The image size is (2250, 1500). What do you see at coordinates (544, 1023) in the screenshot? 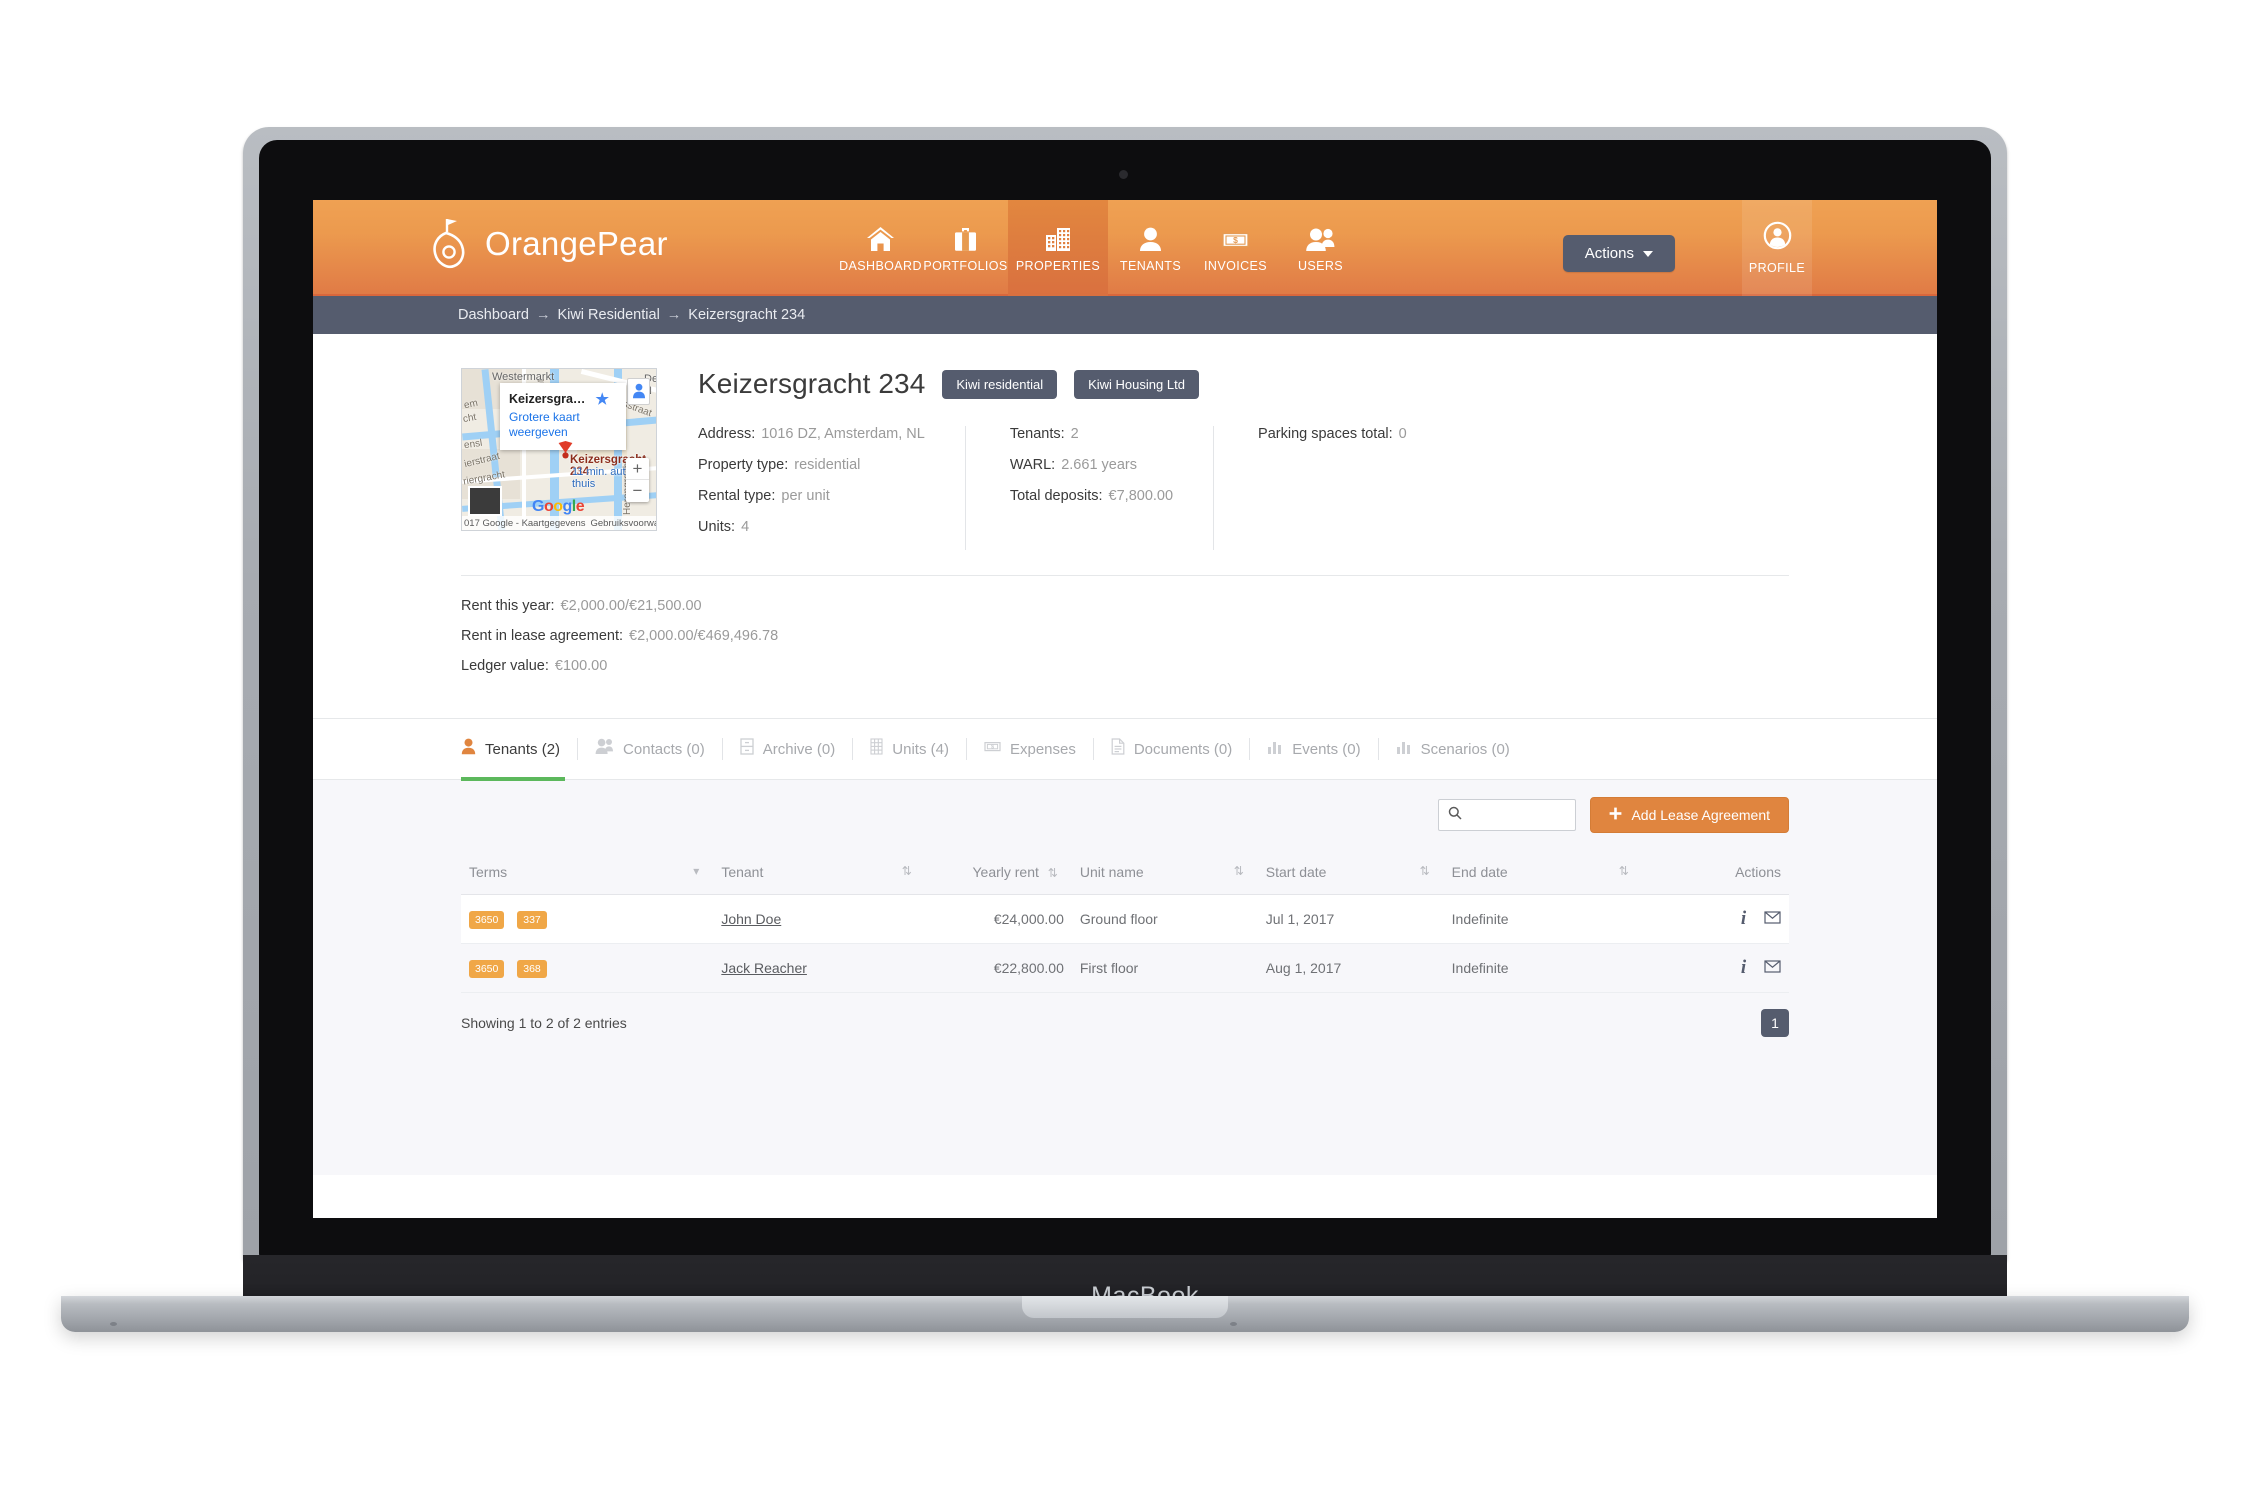
I see `showing-entries: Showing 1 to 2 of 2 entries` at bounding box center [544, 1023].